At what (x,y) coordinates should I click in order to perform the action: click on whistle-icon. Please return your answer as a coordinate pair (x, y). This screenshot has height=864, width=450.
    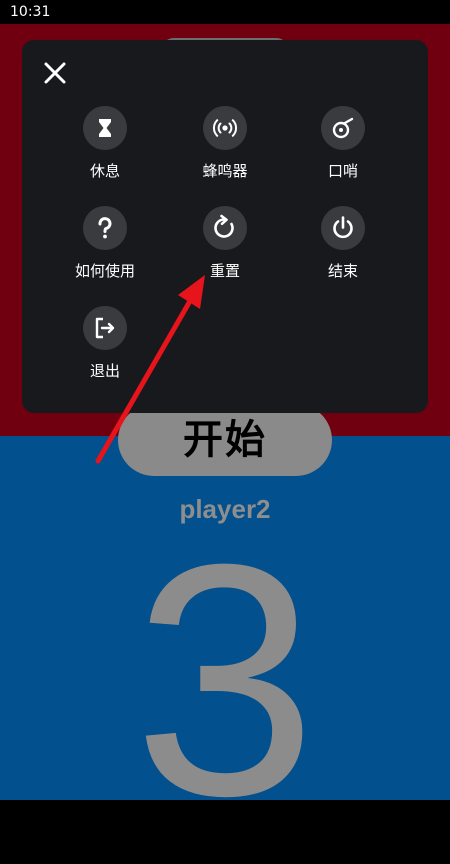
    Looking at the image, I should click on (343, 128).